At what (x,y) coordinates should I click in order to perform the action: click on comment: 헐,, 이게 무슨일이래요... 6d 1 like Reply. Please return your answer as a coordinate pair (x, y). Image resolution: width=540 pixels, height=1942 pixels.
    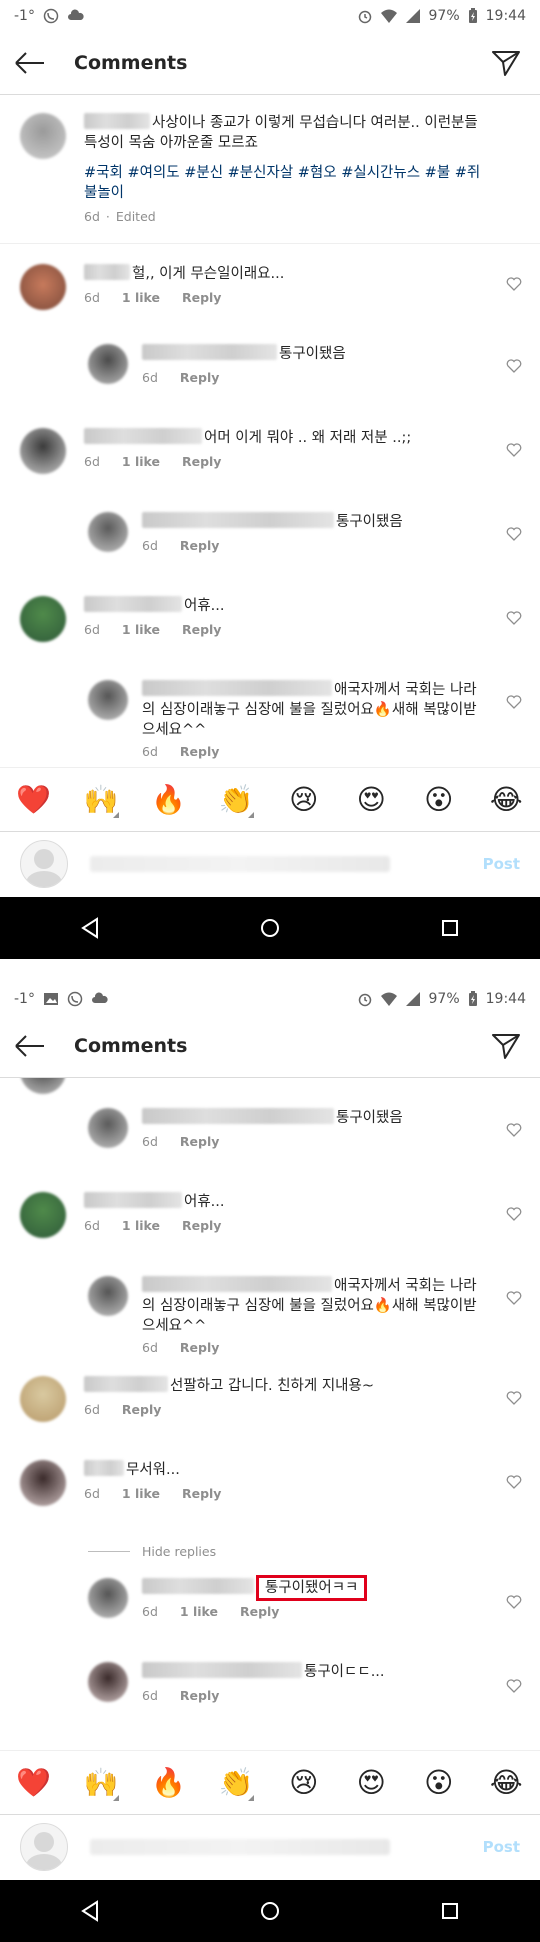
    Looking at the image, I should click on (270, 286).